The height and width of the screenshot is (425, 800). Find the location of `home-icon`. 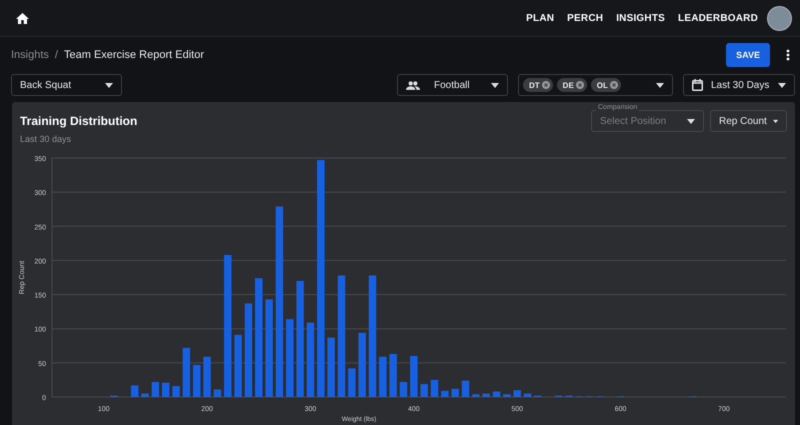

home-icon is located at coordinates (22, 18).